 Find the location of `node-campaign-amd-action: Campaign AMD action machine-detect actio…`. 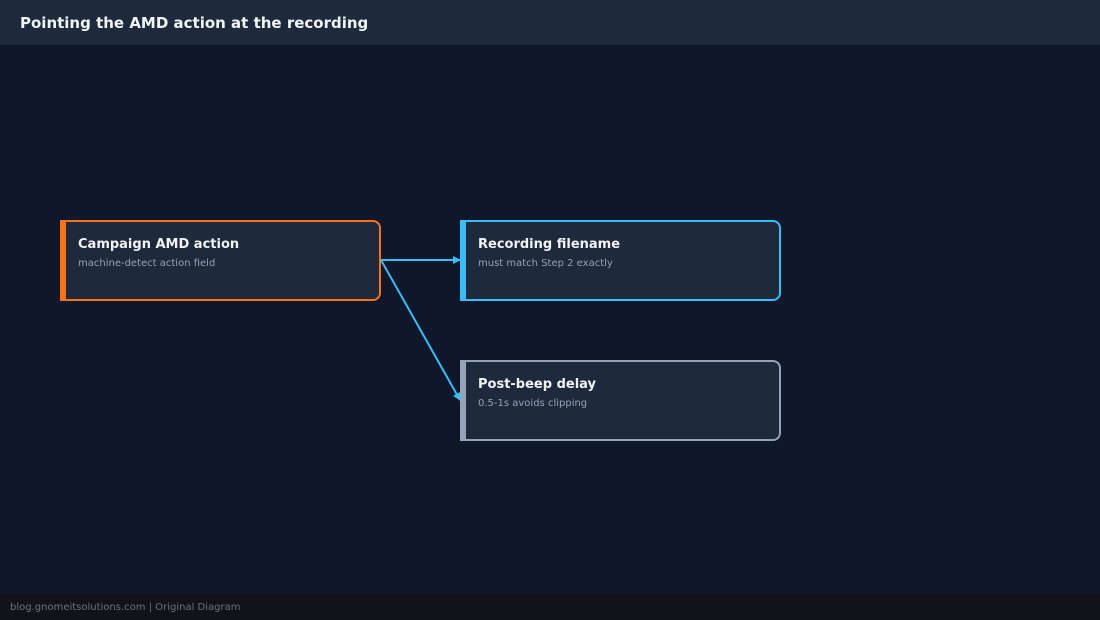

node-campaign-amd-action: Campaign AMD action machine-detect actio… is located at coordinates (220, 260).